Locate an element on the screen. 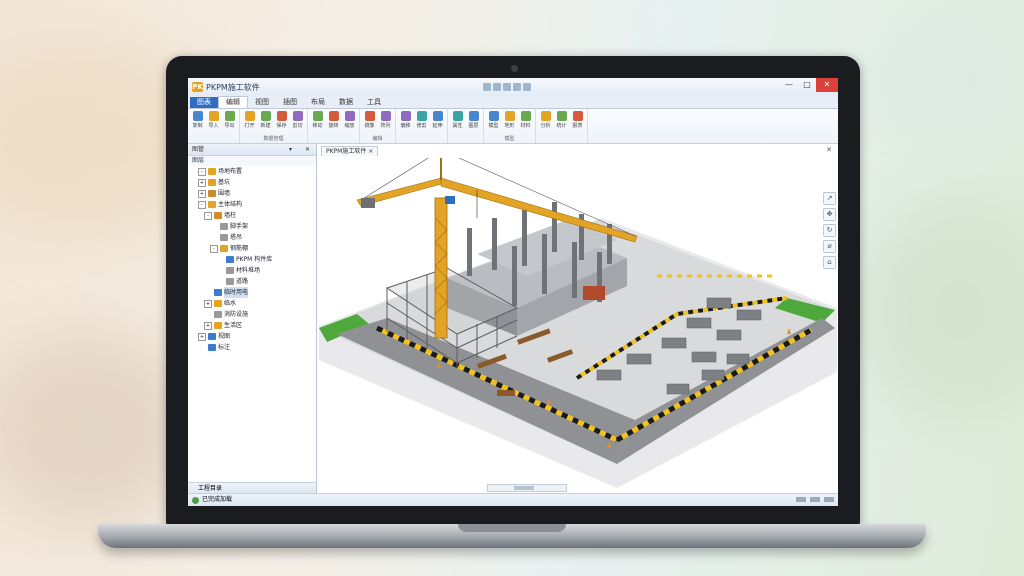  ribbon-button: 材料 is located at coordinates (525, 120).